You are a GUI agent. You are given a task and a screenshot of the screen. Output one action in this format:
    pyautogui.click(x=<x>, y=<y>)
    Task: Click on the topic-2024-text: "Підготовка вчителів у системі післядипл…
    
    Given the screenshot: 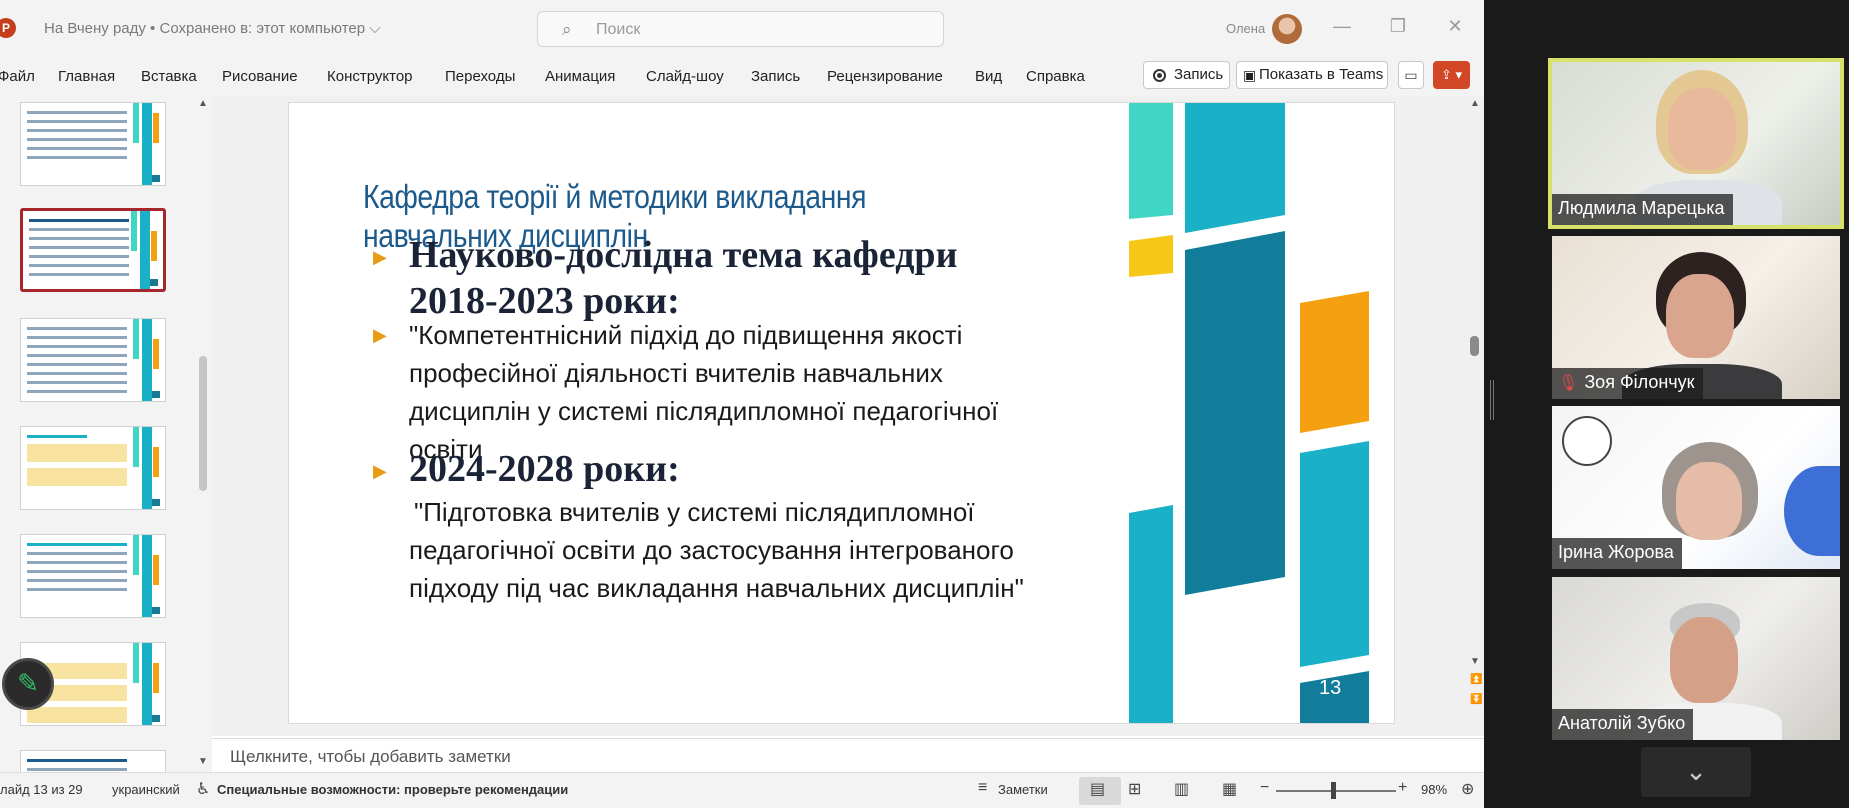 What is the action you would take?
    pyautogui.click(x=716, y=550)
    